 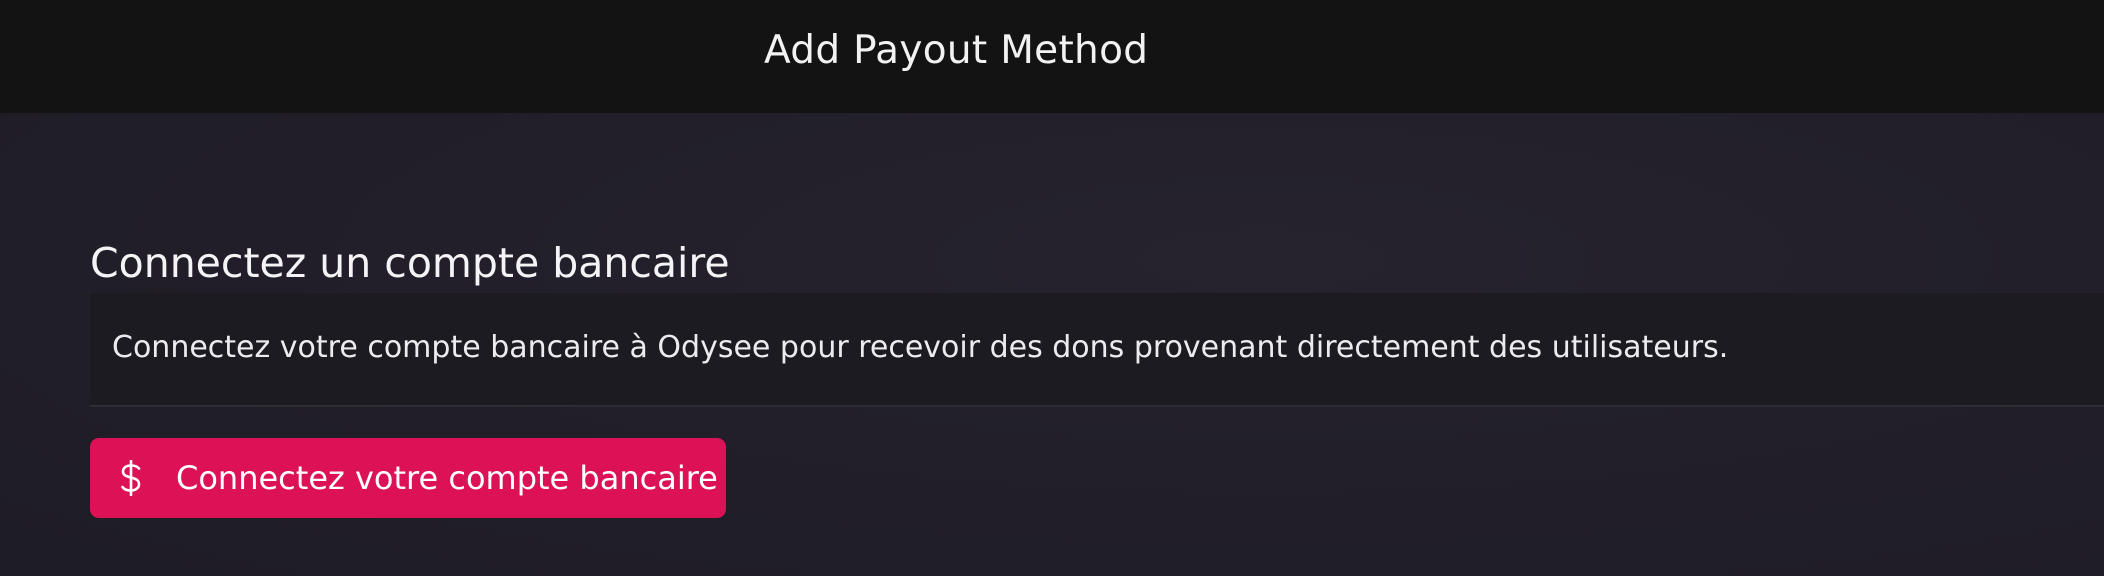 I want to click on dollar-icon, so click(x=131, y=478).